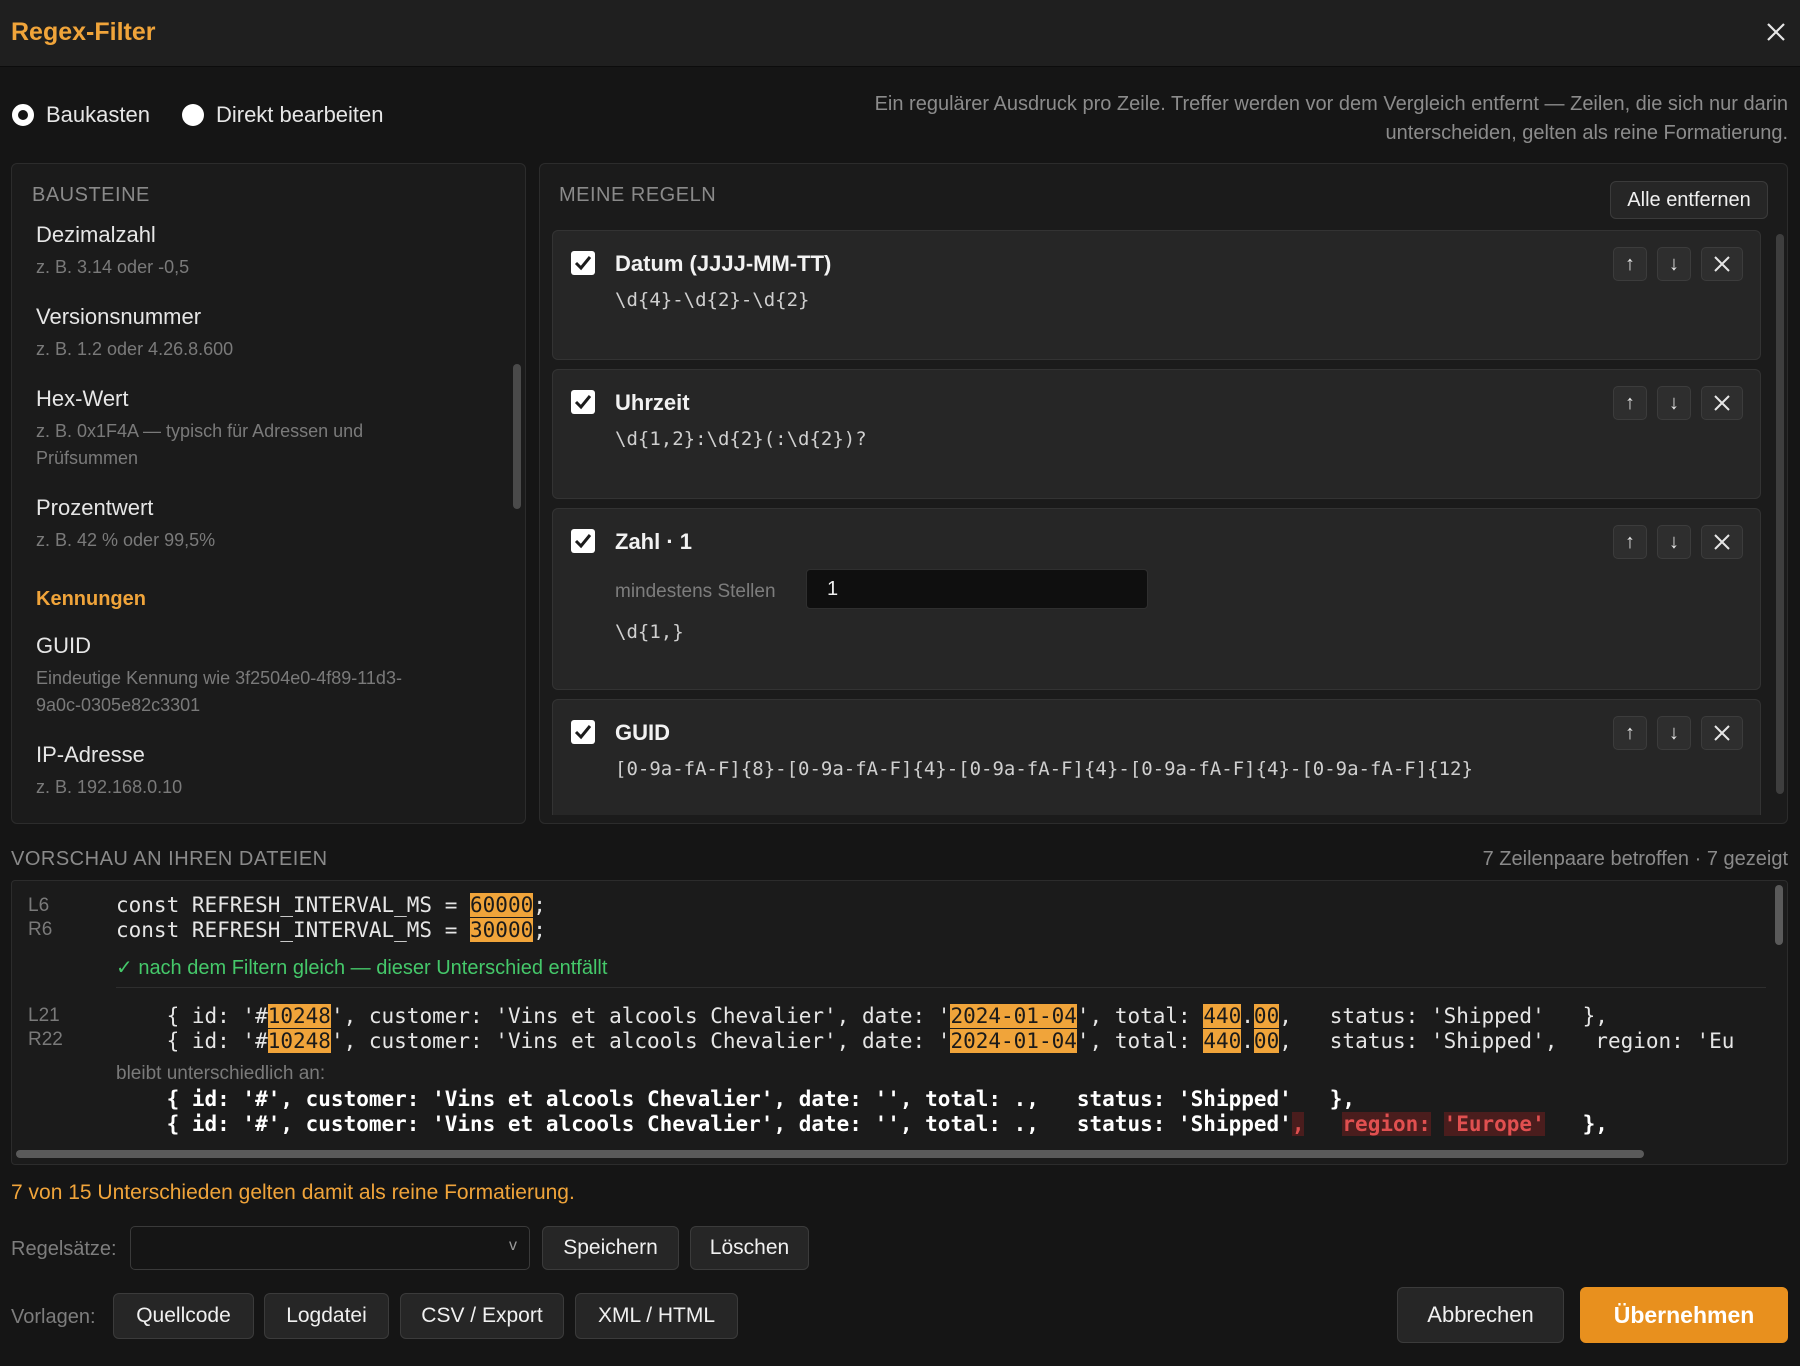 The image size is (1800, 1366). Describe the element at coordinates (330, 1248) in the screenshot. I see `rulesets-select: v` at that location.